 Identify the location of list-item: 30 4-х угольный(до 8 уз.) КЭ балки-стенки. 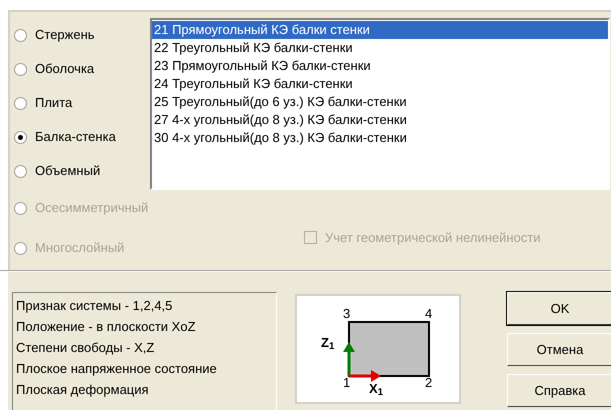
(380, 138).